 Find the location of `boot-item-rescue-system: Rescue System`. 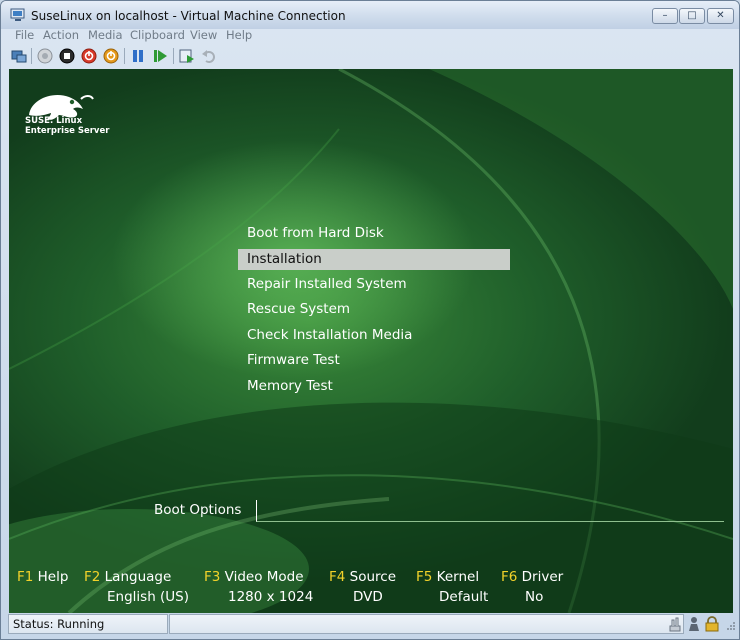

boot-item-rescue-system: Rescue System is located at coordinates (374, 309).